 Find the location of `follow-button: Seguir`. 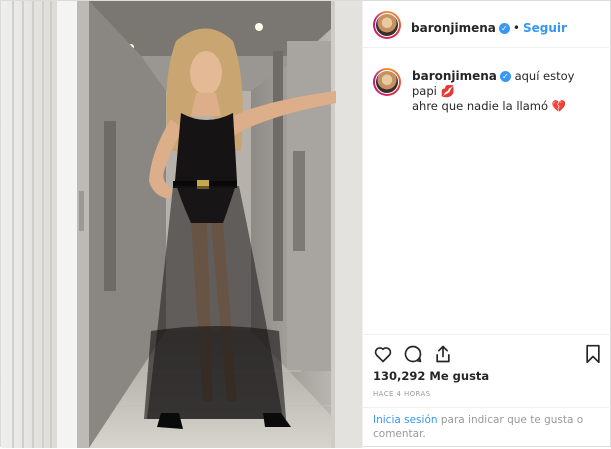

follow-button: Seguir is located at coordinates (545, 28).